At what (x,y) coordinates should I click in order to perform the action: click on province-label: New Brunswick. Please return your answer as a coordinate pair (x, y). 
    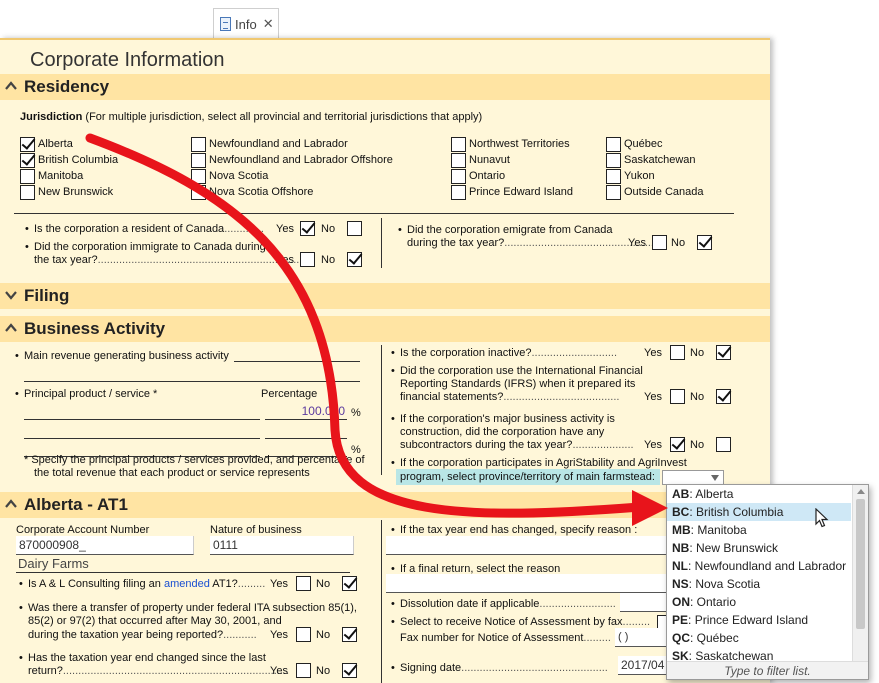
    Looking at the image, I should click on (76, 192).